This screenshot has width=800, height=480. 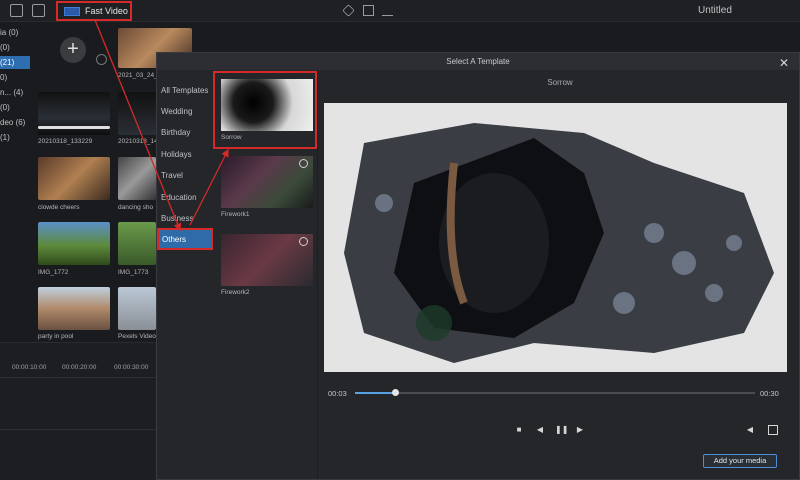 I want to click on media-label: clowde cheers, so click(x=59, y=207).